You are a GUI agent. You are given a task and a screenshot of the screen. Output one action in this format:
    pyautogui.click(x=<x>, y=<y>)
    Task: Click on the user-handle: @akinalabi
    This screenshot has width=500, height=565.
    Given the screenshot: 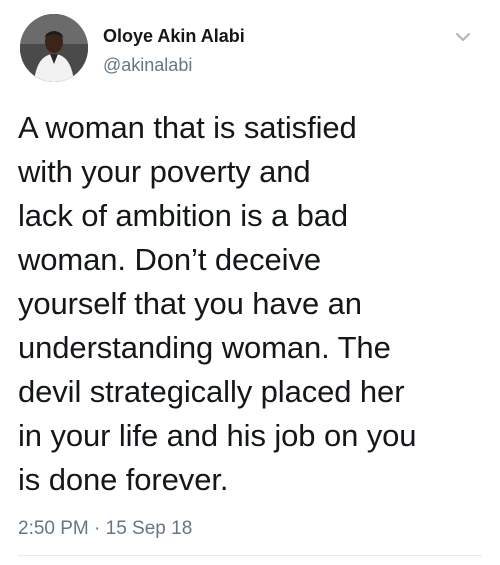 What is the action you would take?
    pyautogui.click(x=147, y=65)
    